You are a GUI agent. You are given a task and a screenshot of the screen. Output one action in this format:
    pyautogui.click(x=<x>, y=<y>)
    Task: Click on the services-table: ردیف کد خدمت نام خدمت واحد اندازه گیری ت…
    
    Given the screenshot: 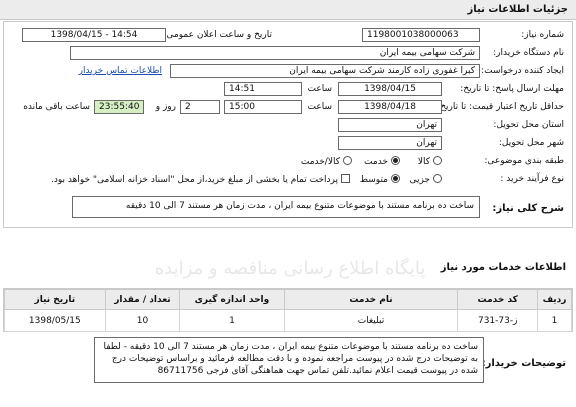 What is the action you would take?
    pyautogui.click(x=288, y=310)
    